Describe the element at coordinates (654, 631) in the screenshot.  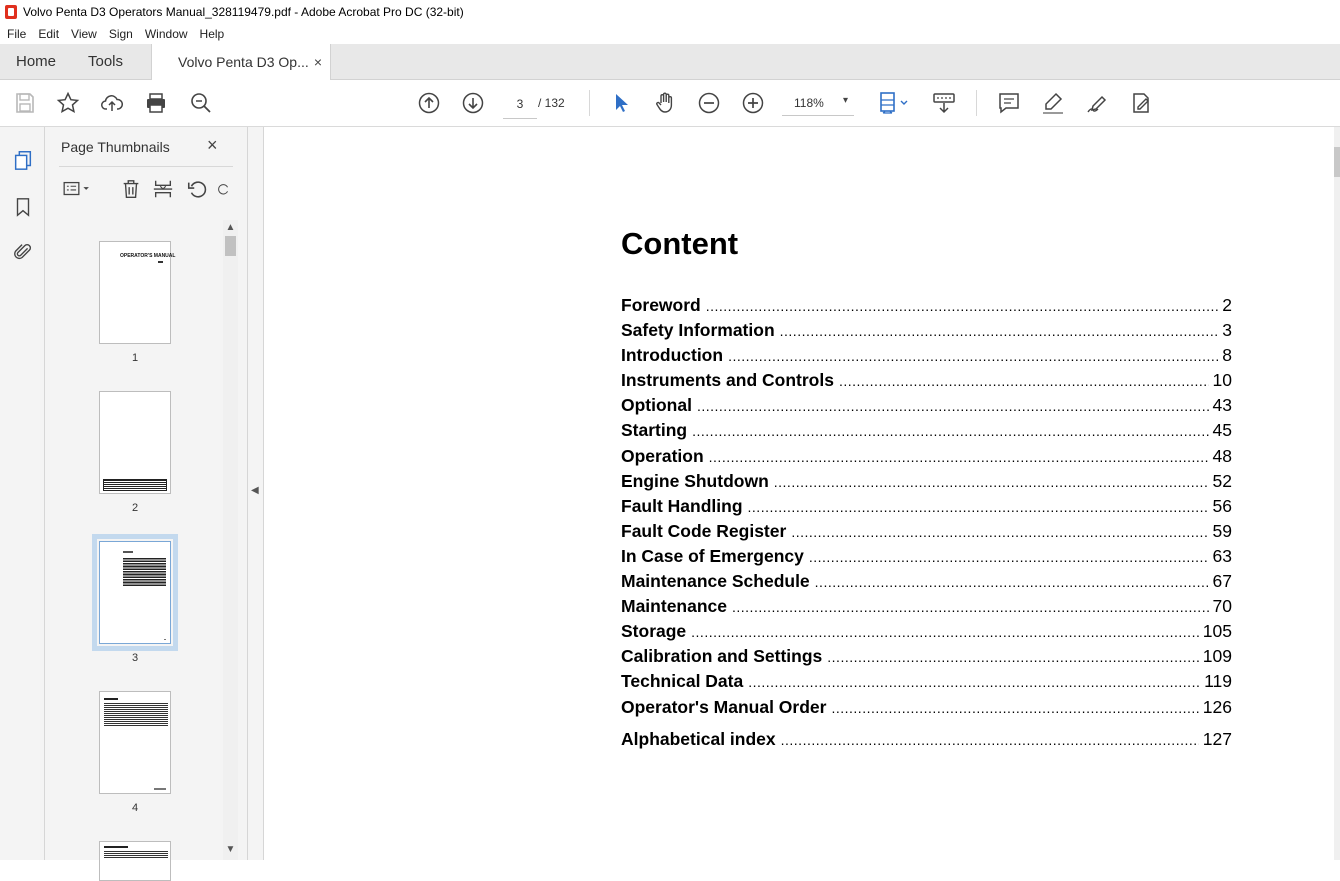
I see `toc-entry-label: Storage` at that location.